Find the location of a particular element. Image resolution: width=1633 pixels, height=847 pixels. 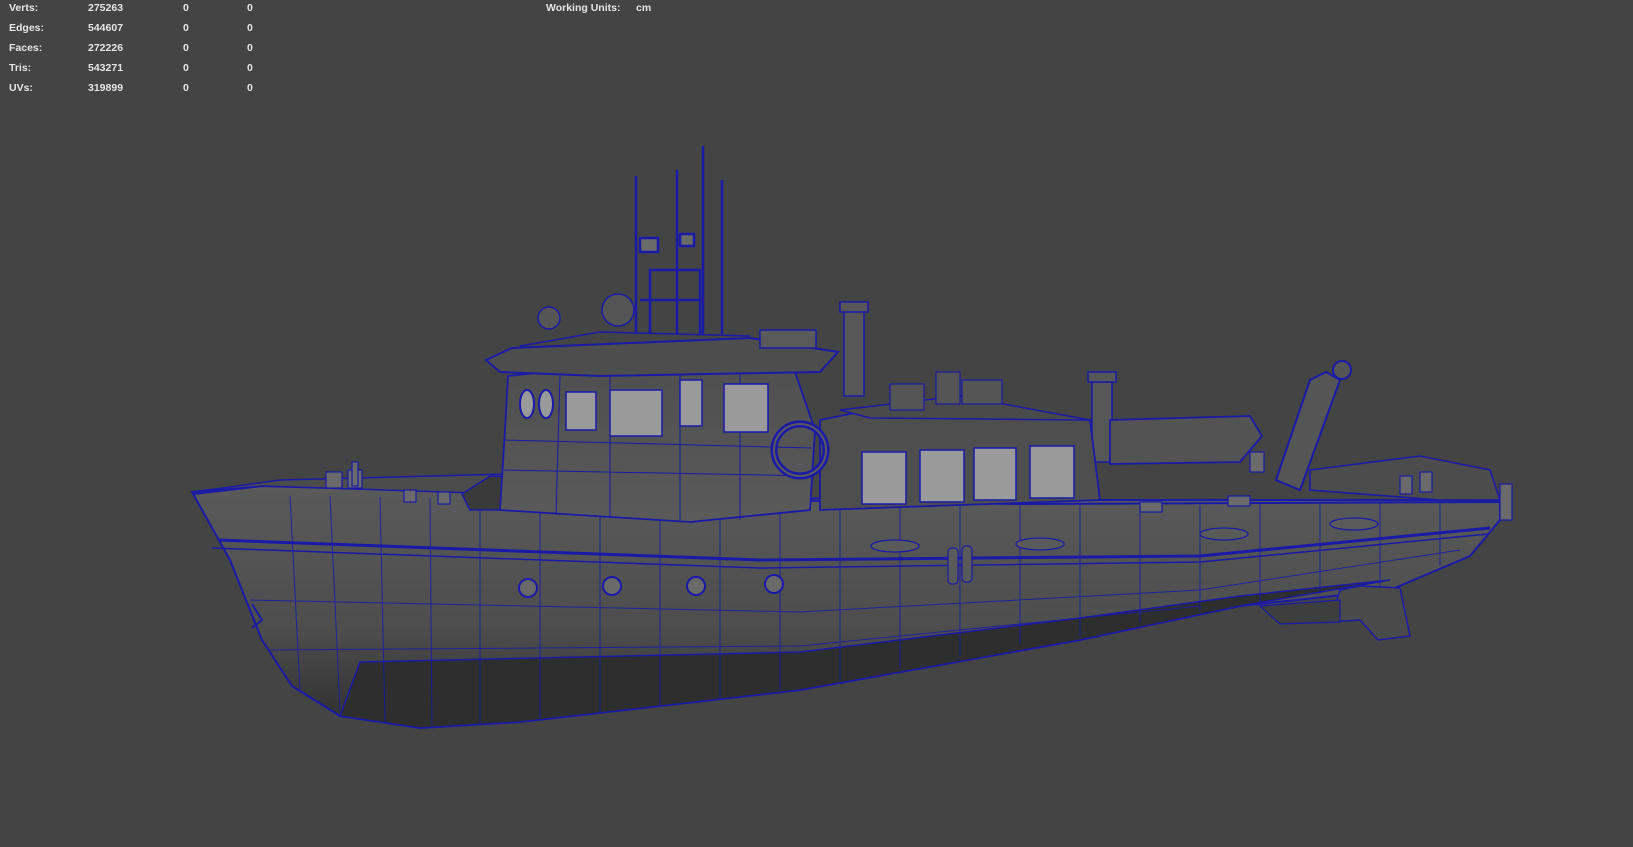

hud-label: Tris: is located at coordinates (20, 68).